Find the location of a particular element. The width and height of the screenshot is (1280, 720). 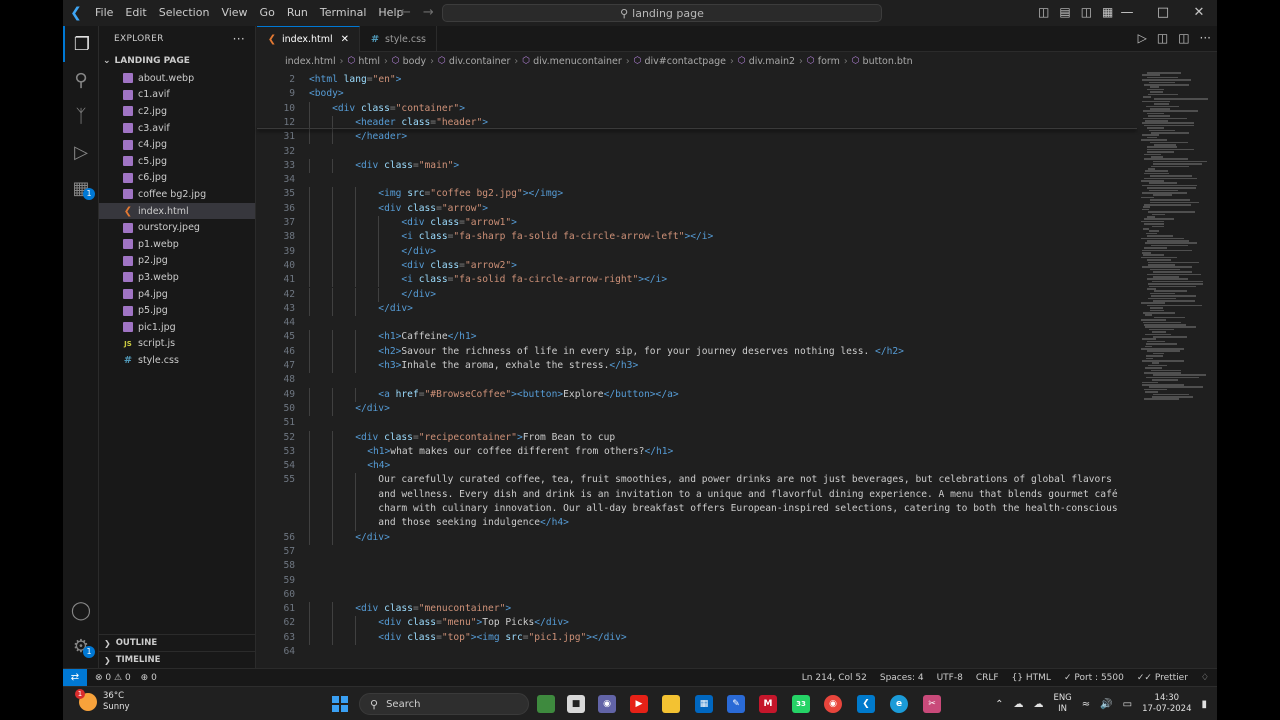

volume-icon: 🔊 is located at coordinates (1106, 704).